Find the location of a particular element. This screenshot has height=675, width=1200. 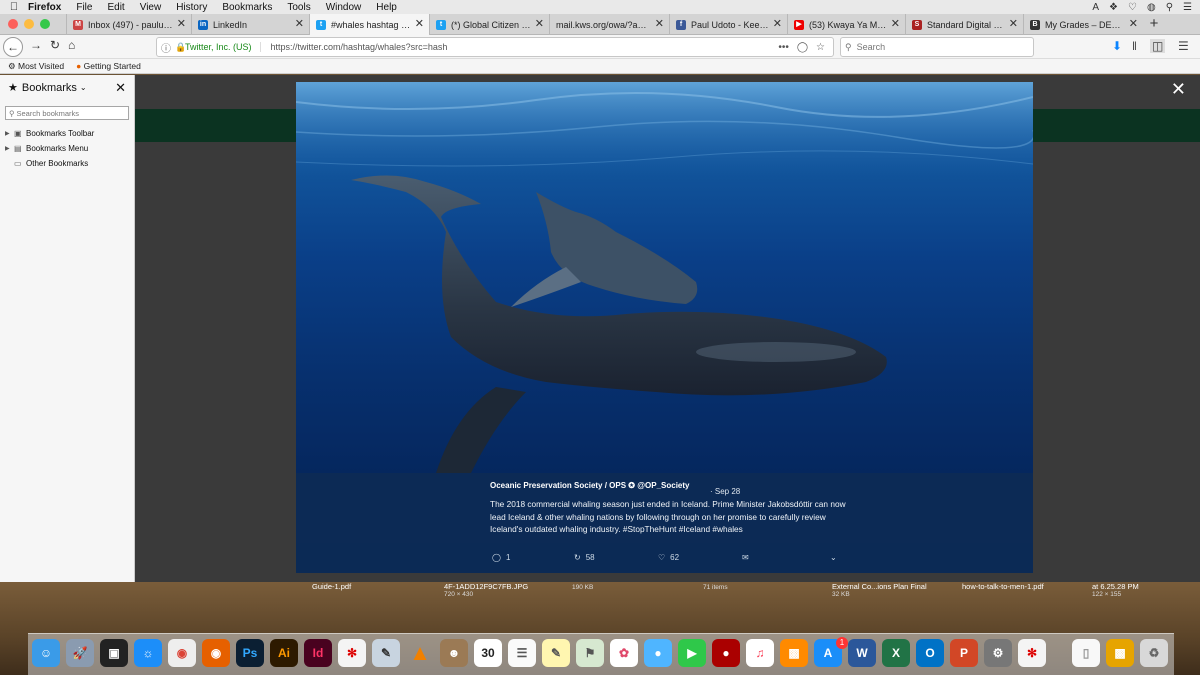

indesign-icon: Id is located at coordinates (318, 653).